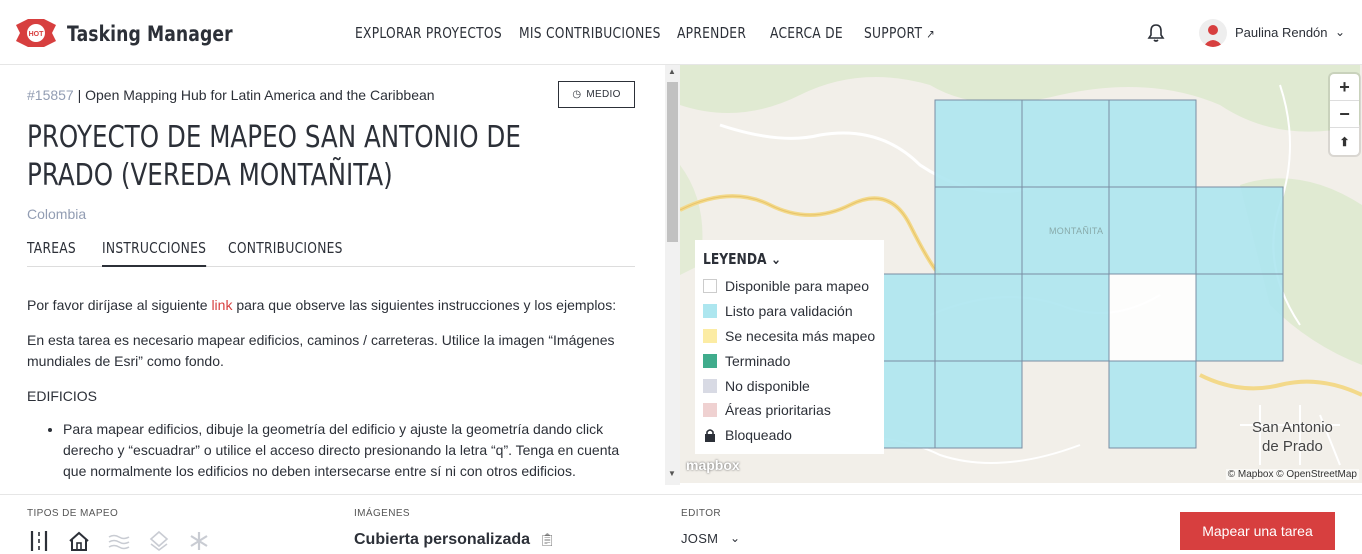 The width and height of the screenshot is (1362, 554). What do you see at coordinates (711, 33) in the screenshot?
I see `nav-learn: APRENDER` at bounding box center [711, 33].